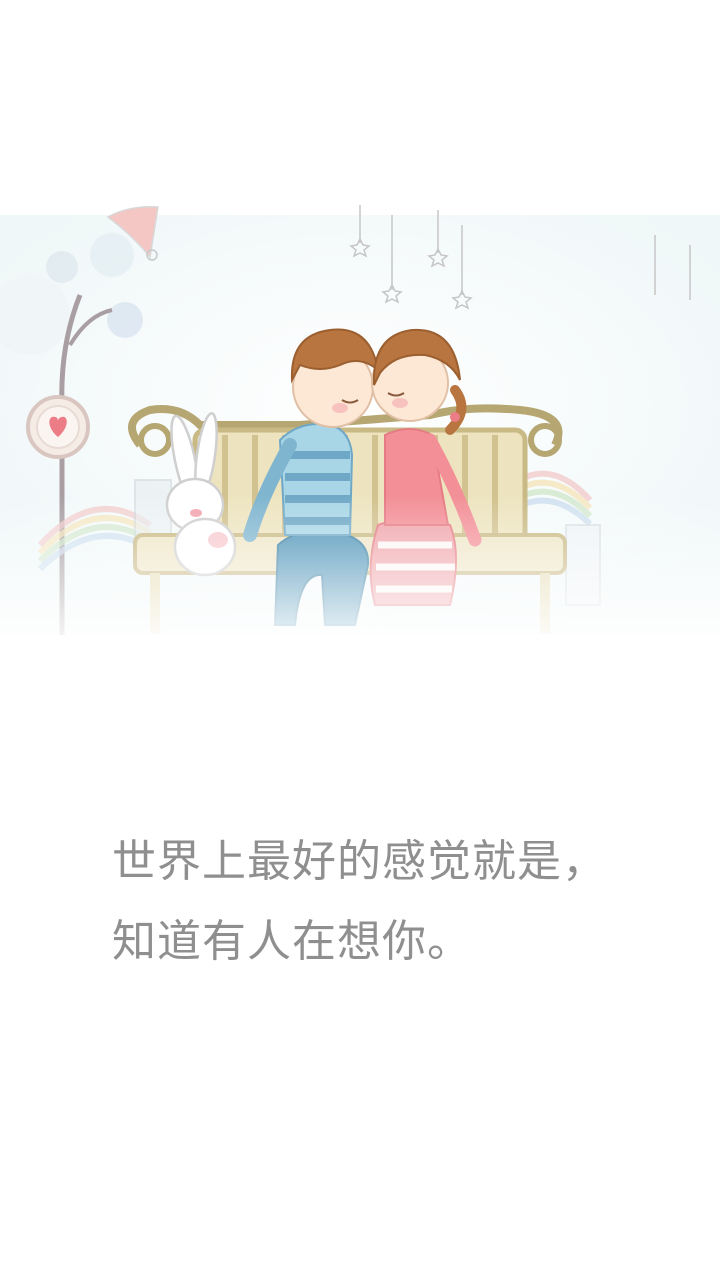 This screenshot has width=720, height=1280. I want to click on quote-line-1: 世界上最好的感觉就是，, so click(359, 861).